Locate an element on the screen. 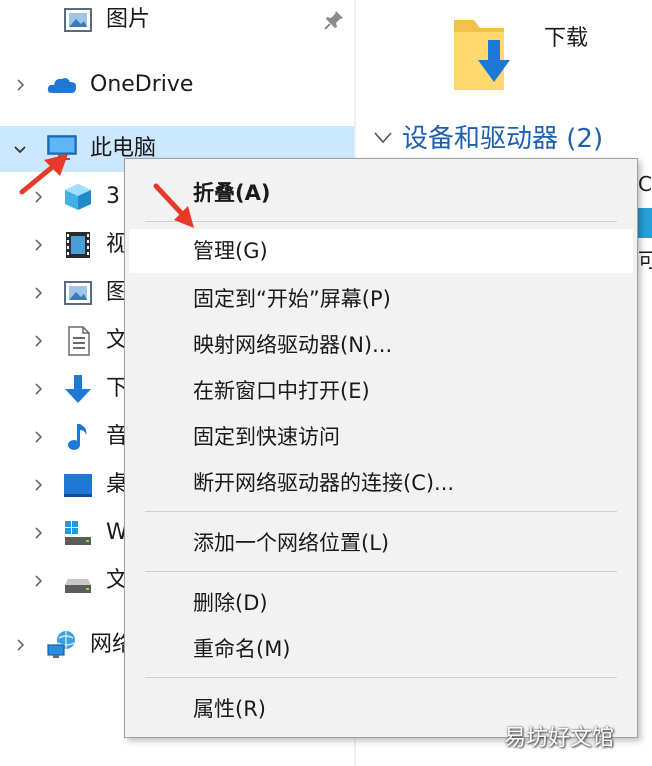  nav-item-onedrive: OneDrive is located at coordinates (178, 85).